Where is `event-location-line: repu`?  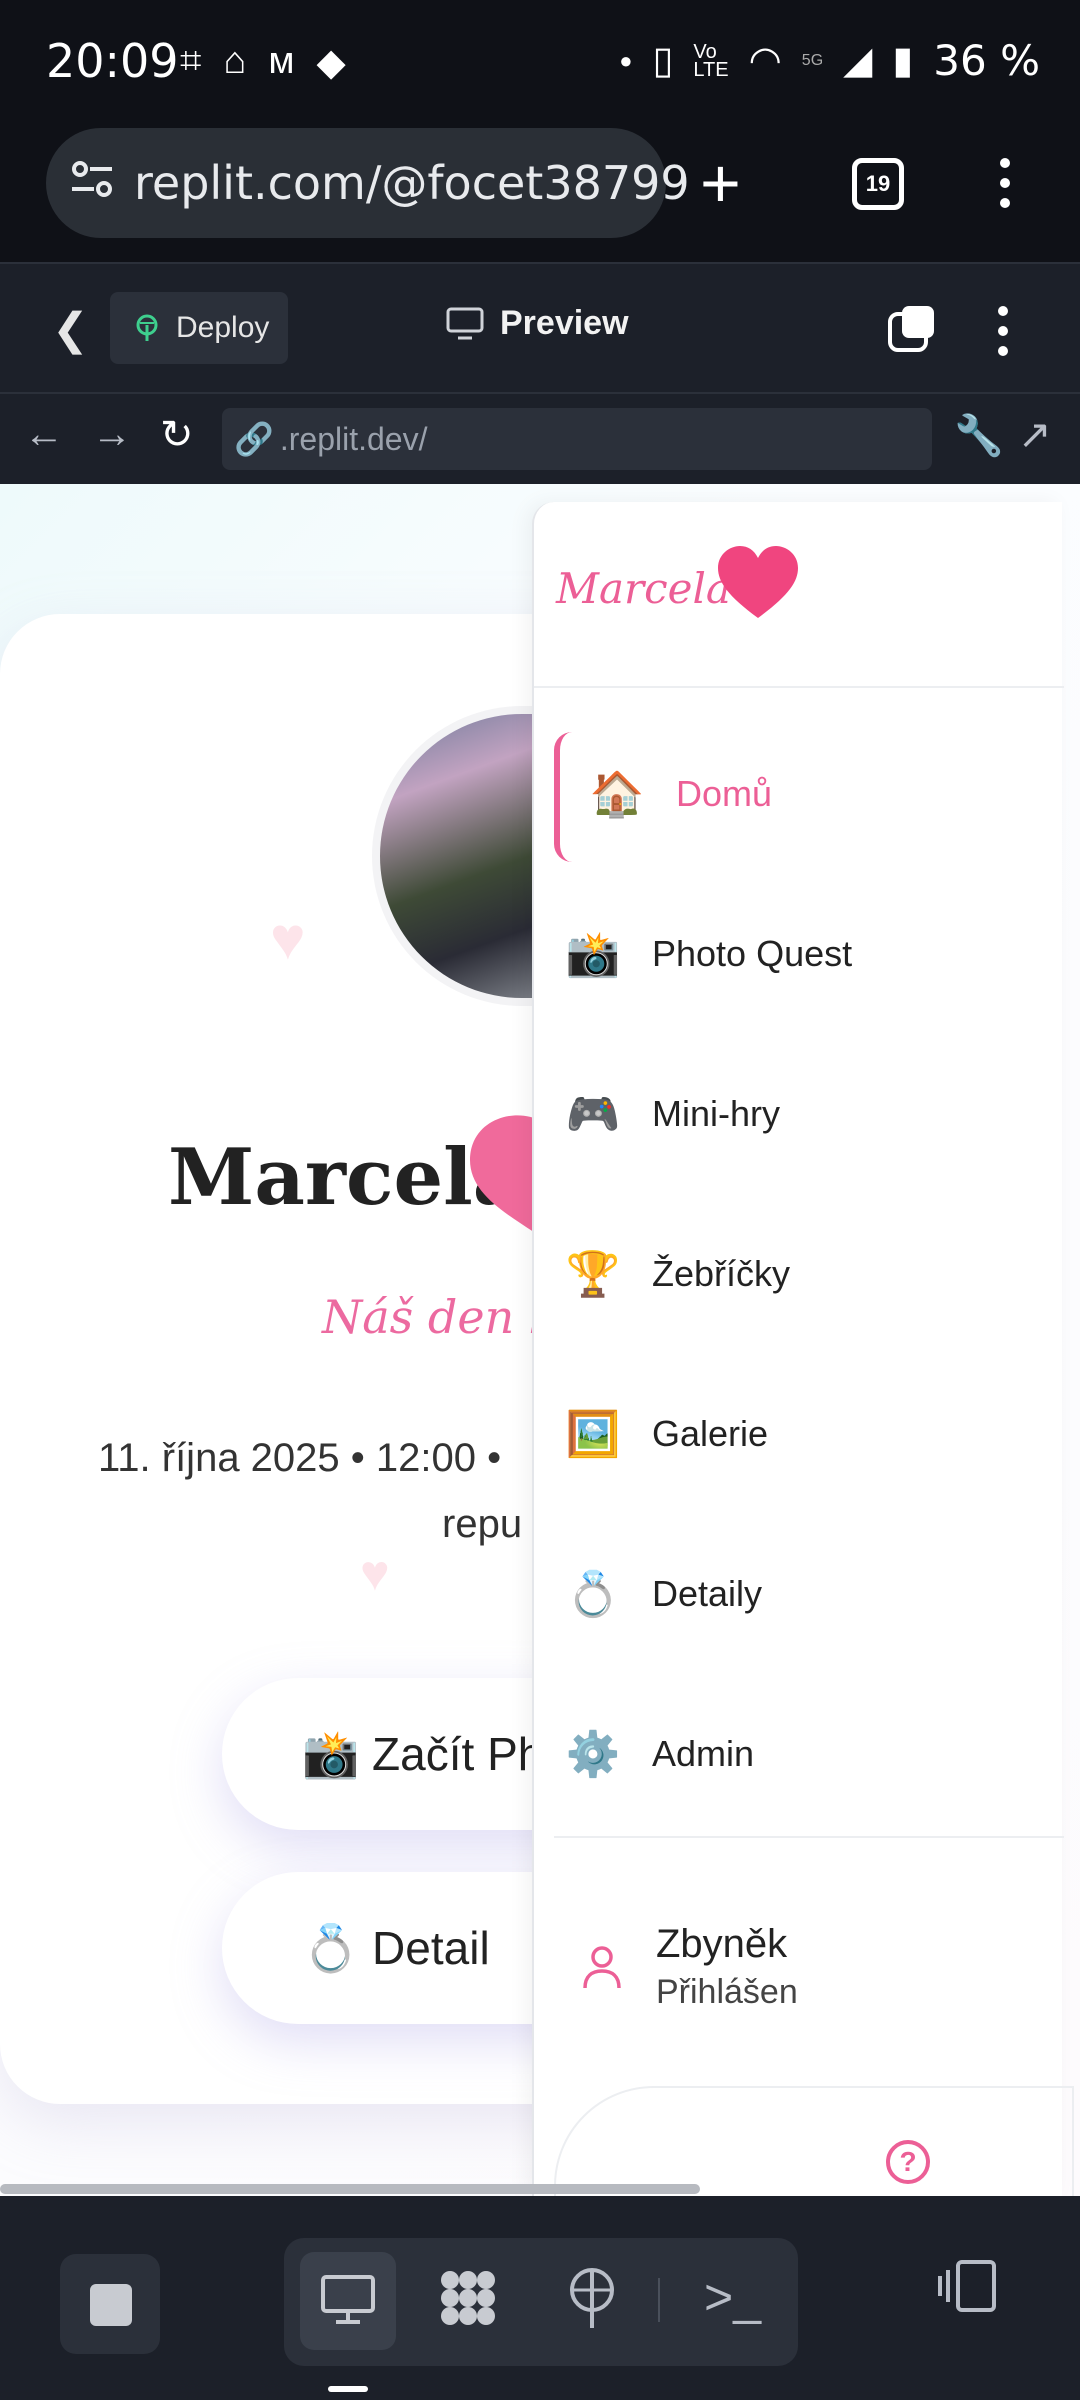
event-location-line: repu is located at coordinates (482, 1524).